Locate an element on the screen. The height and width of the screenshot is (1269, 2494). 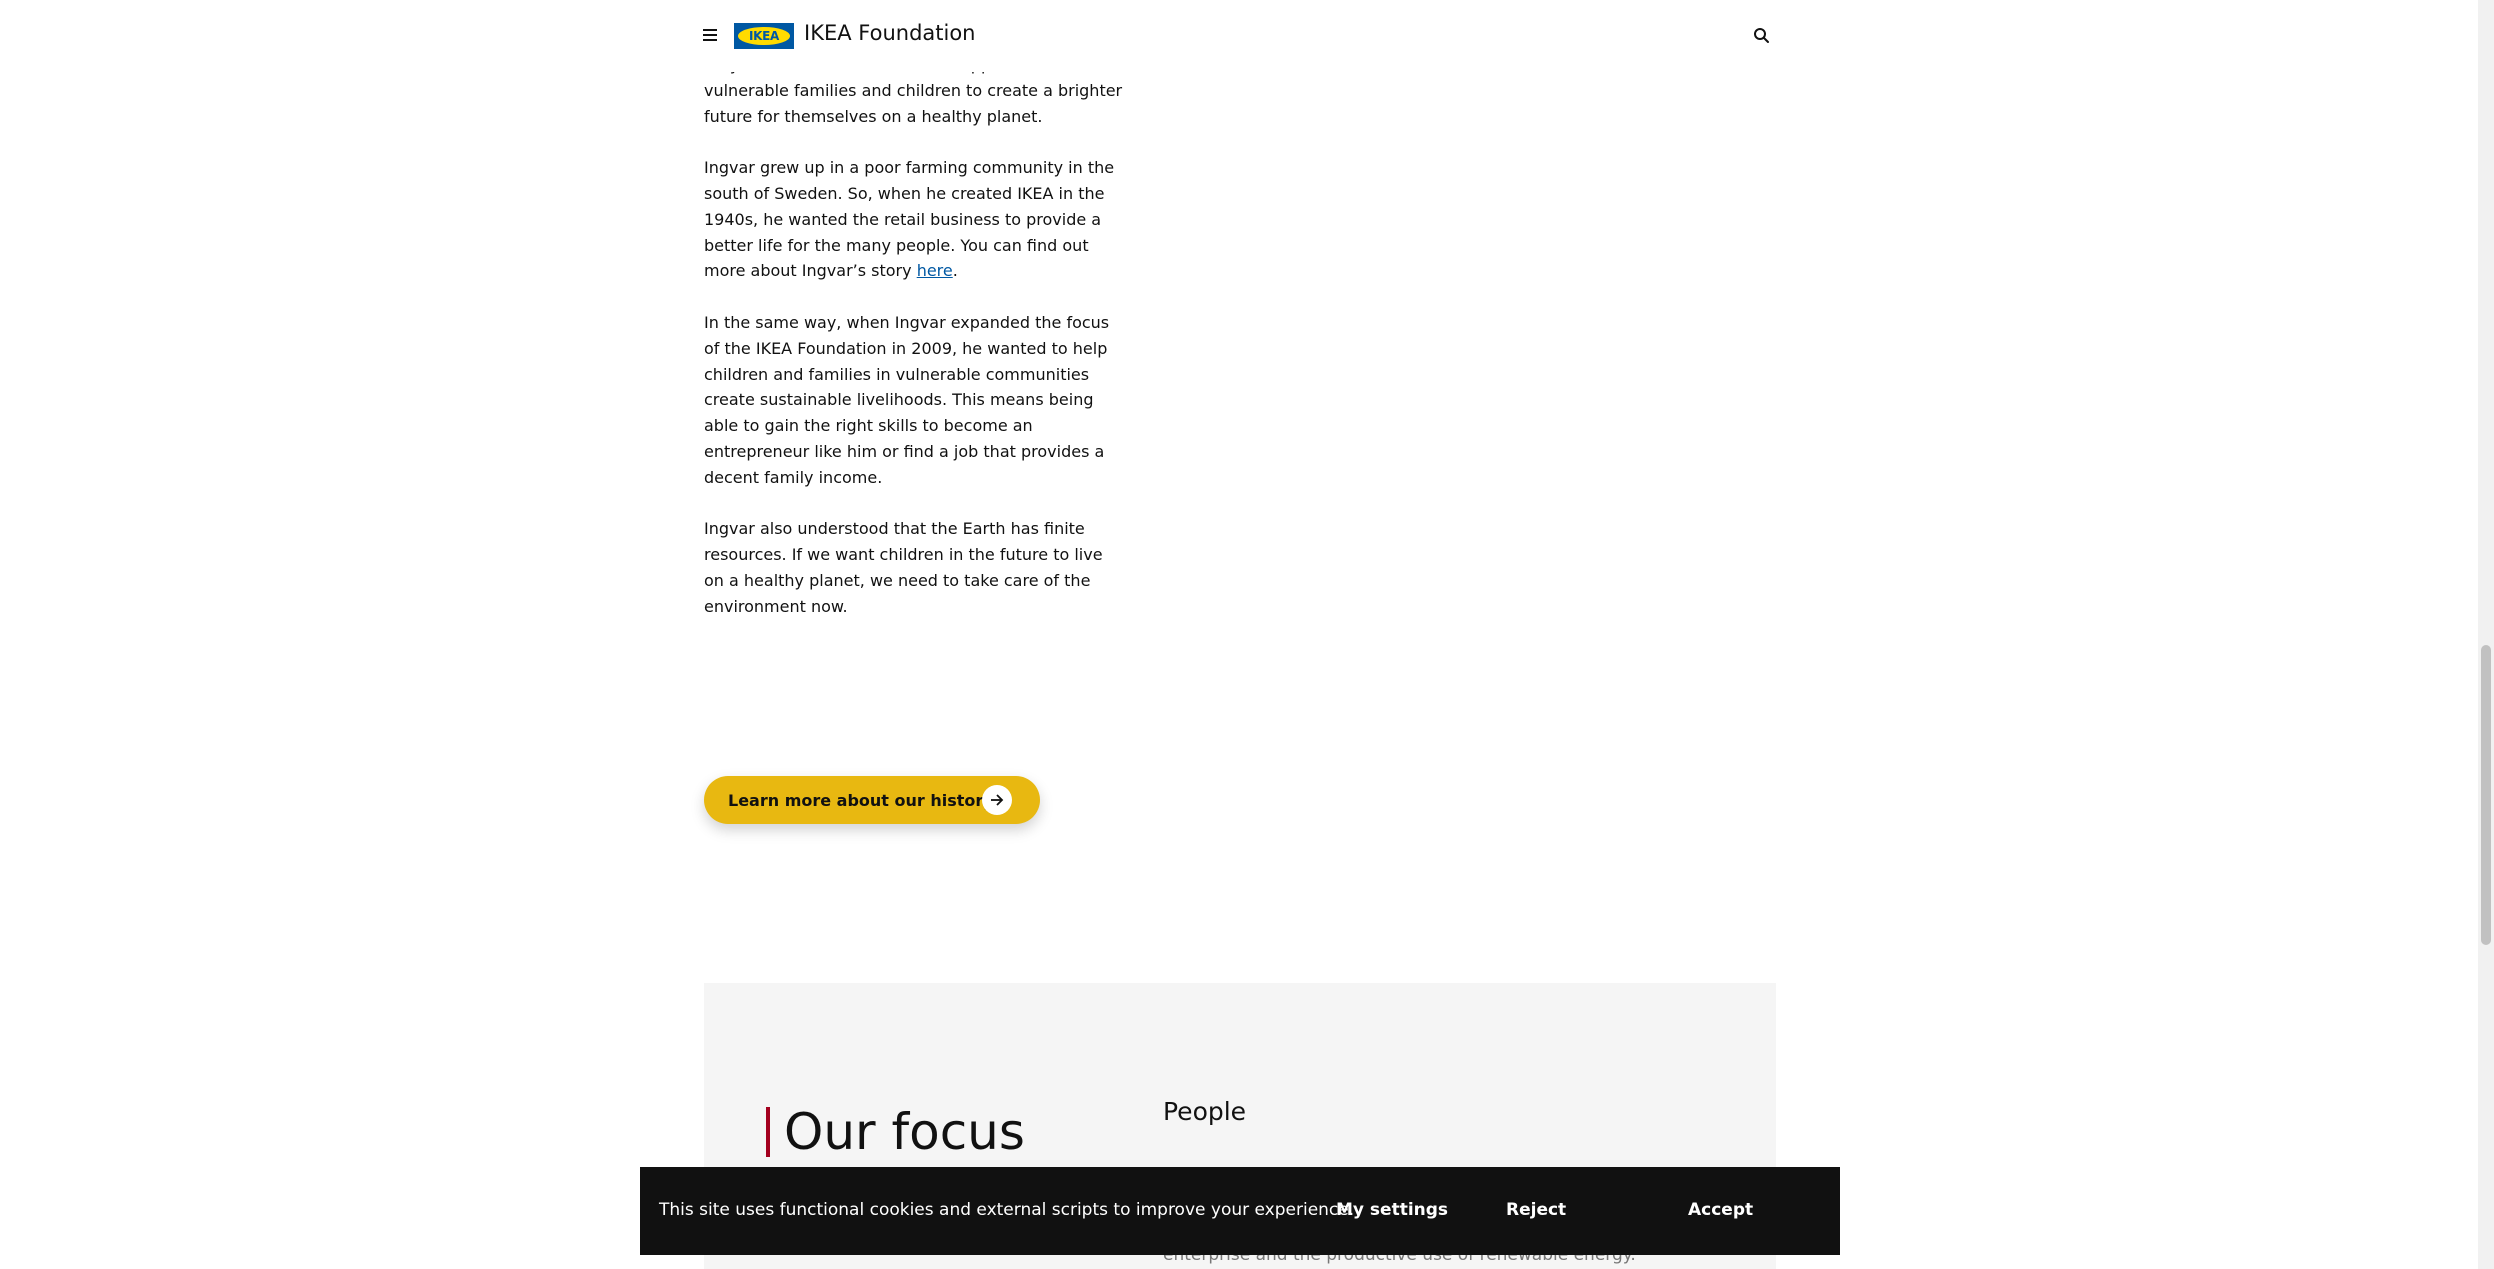
accept-button: Accept is located at coordinates (1720, 1210).